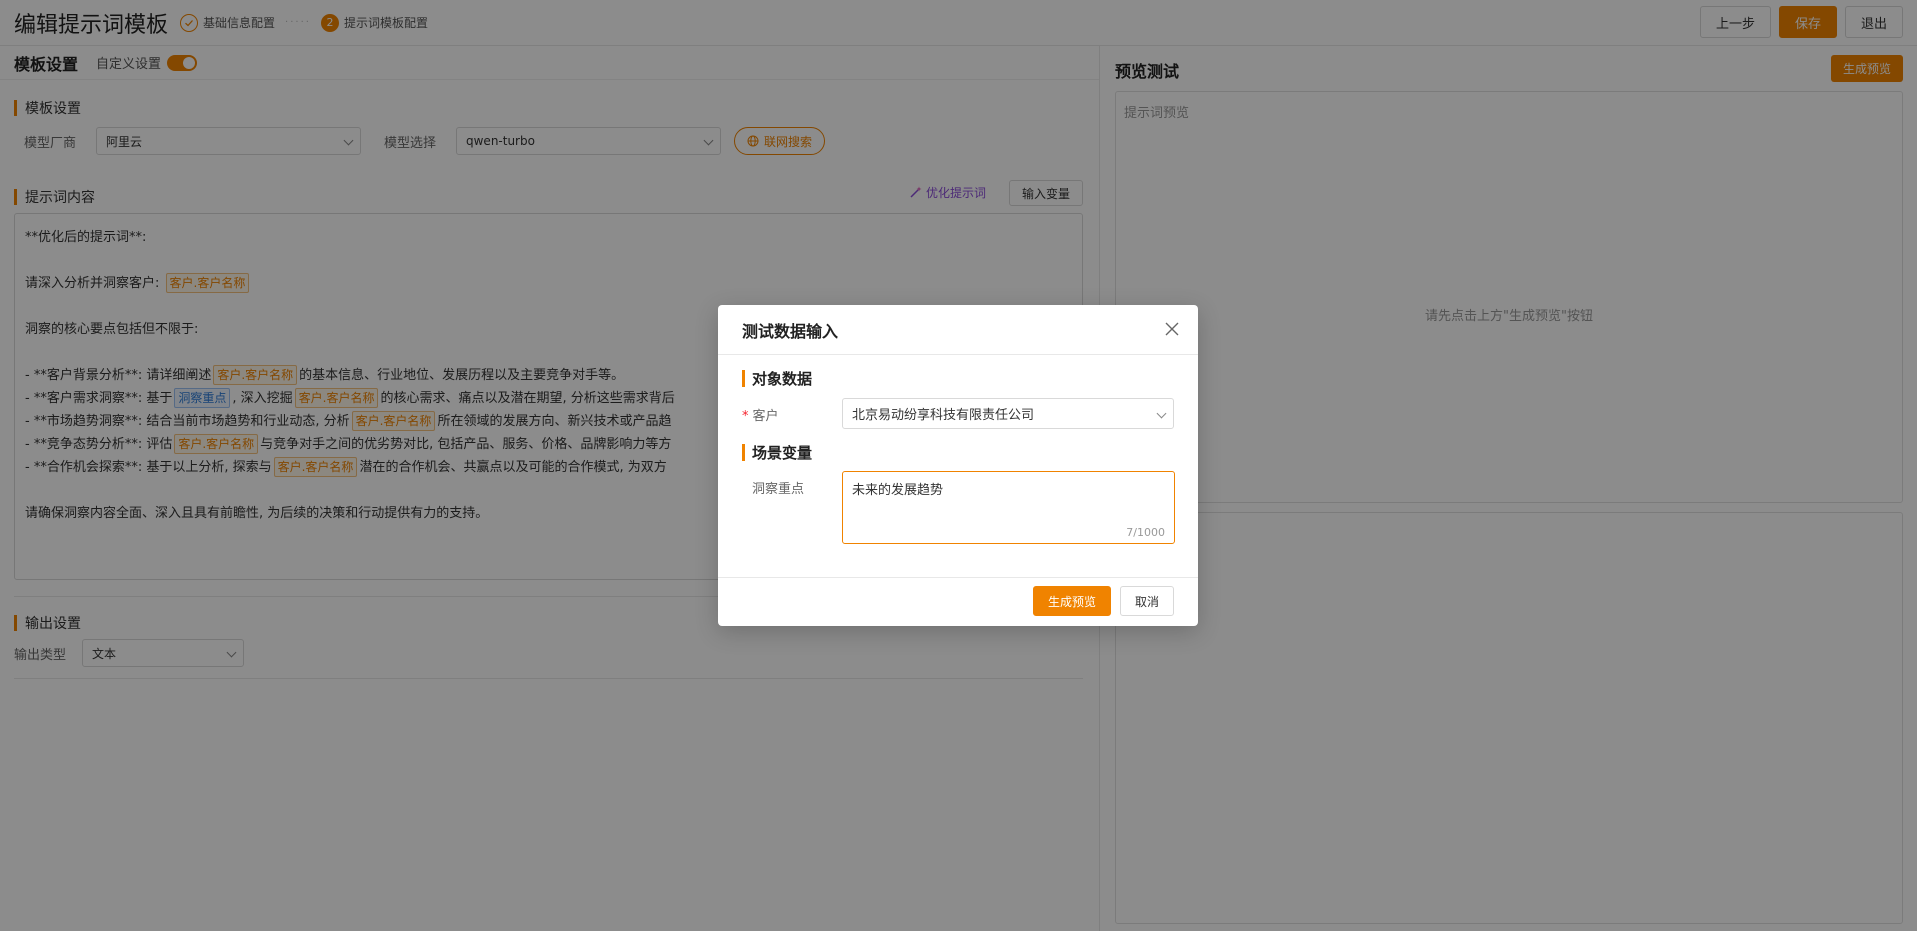 Image resolution: width=1917 pixels, height=931 pixels. What do you see at coordinates (790, 331) in the screenshot?
I see `dialog-title: 测试数据输入` at bounding box center [790, 331].